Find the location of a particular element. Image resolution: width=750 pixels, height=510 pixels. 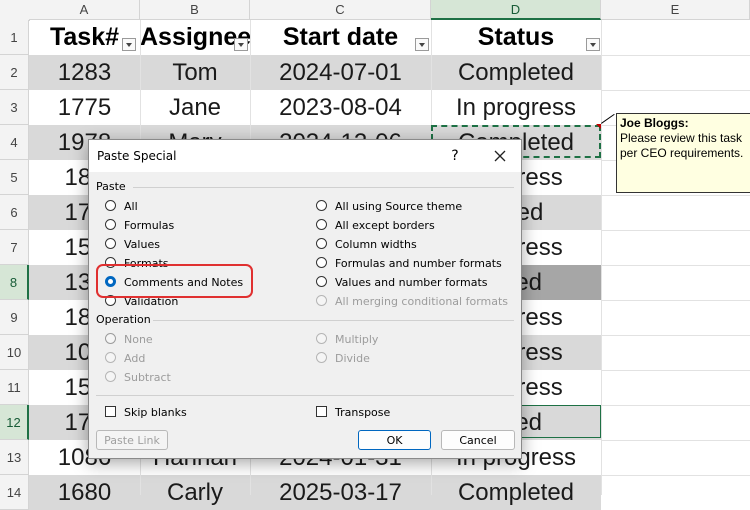

cell-assignee: Carly is located at coordinates (195, 492).